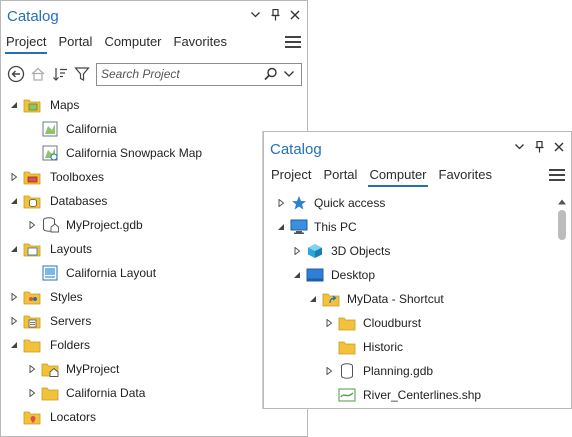 This screenshot has width=572, height=437. Describe the element at coordinates (16, 74) in the screenshot. I see `back-arrow-icon` at that location.